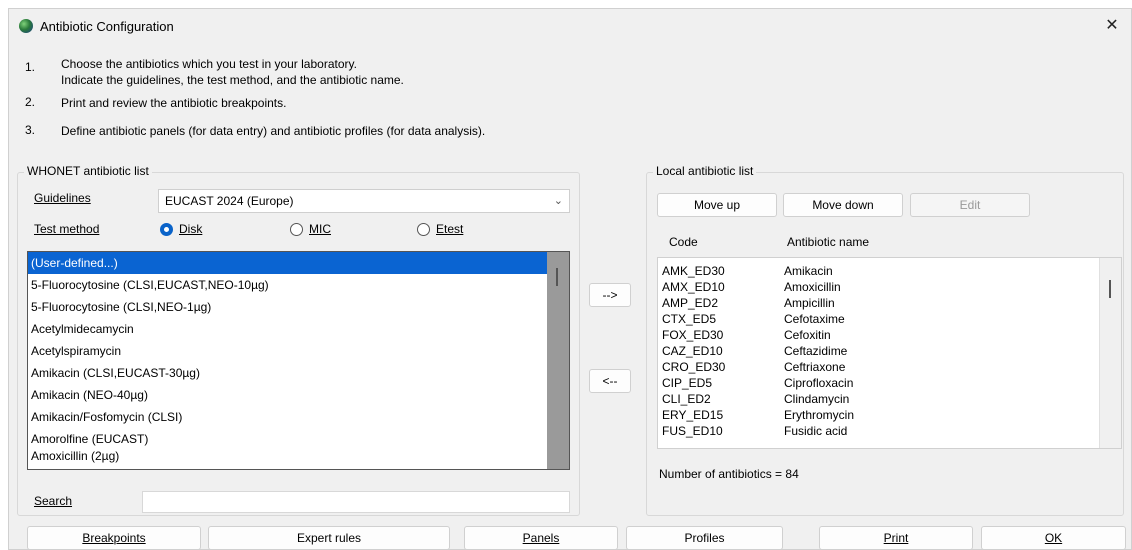  I want to click on step-number: 1., so click(30, 67).